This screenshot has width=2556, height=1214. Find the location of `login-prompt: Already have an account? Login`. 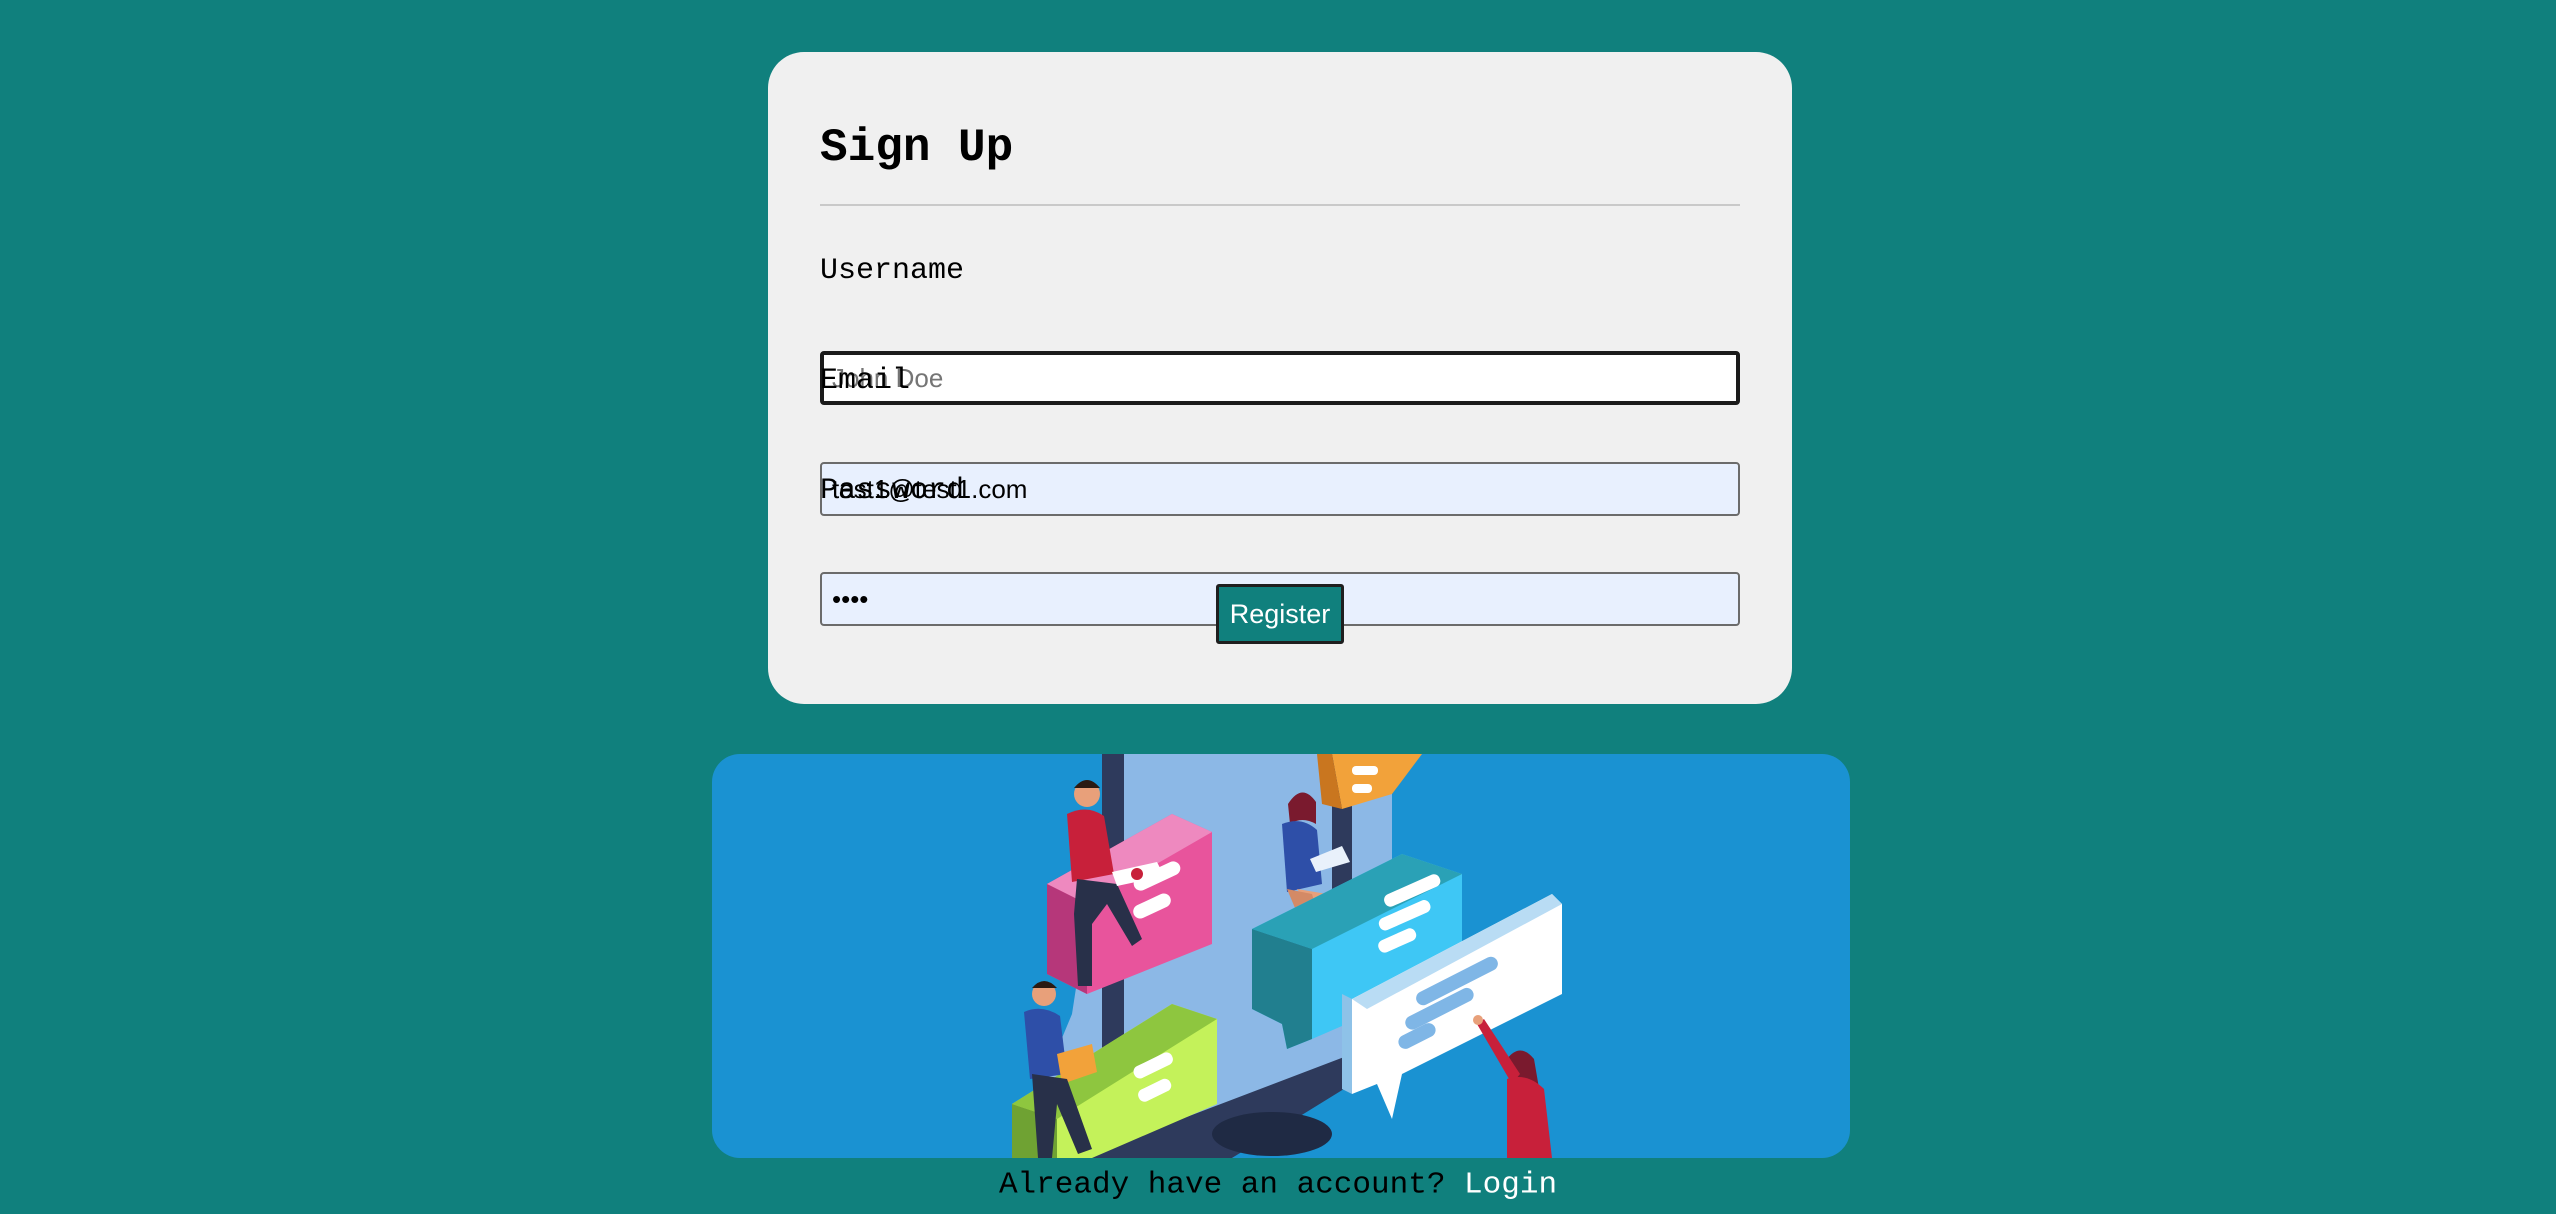

login-prompt: Already have an account? Login is located at coordinates (1278, 1185).